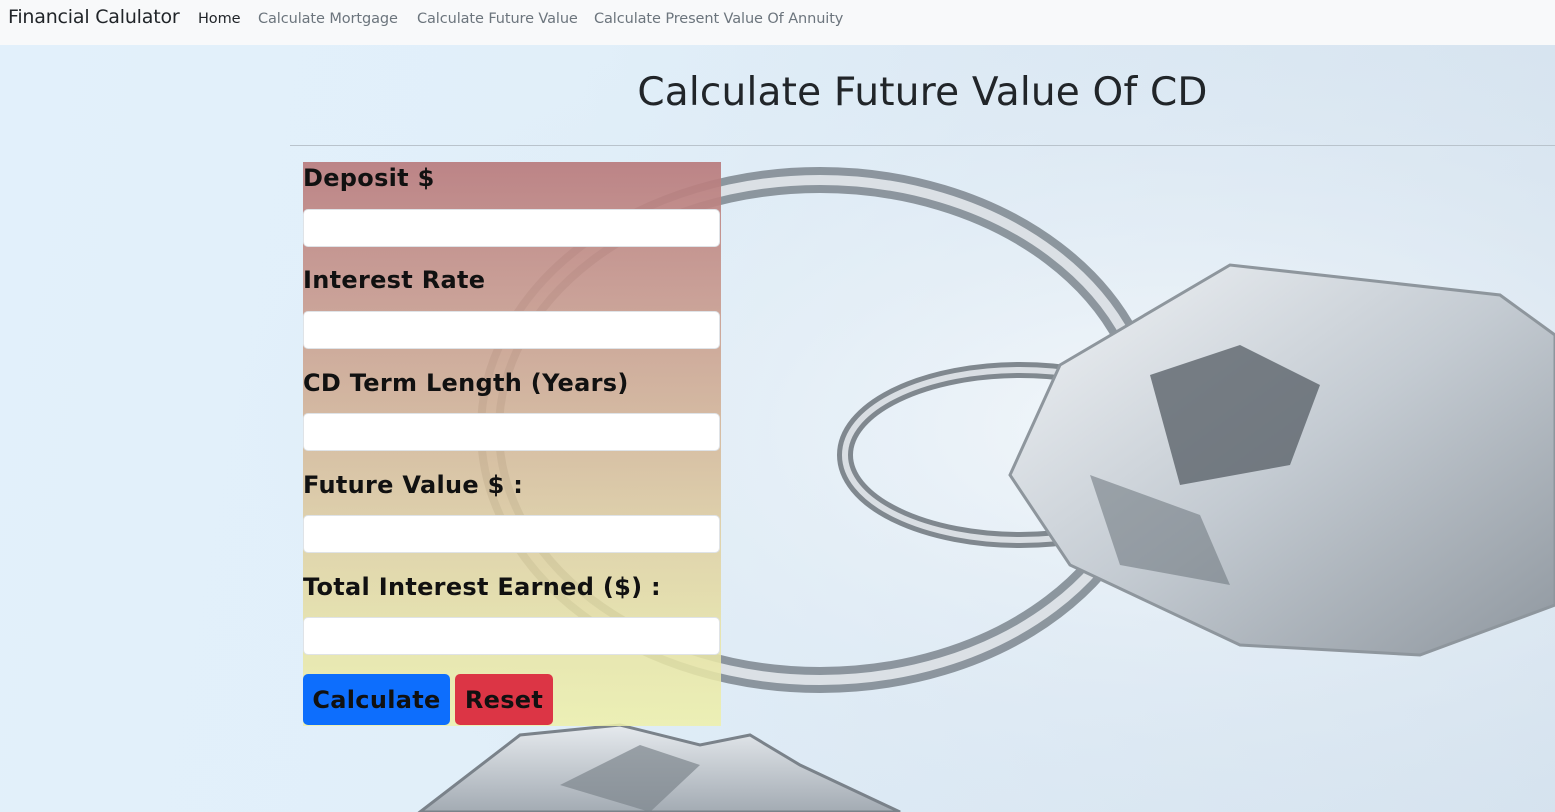 This screenshot has width=1555, height=812. What do you see at coordinates (511, 636) in the screenshot?
I see `total-interest-earned-output` at bounding box center [511, 636].